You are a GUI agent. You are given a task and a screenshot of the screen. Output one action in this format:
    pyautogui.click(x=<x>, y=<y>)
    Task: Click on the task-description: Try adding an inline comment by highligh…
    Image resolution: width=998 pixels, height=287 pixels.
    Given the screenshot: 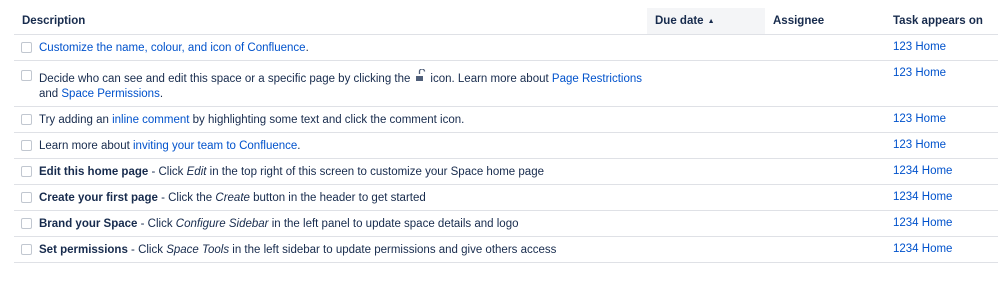 What is the action you would take?
    pyautogui.click(x=330, y=119)
    